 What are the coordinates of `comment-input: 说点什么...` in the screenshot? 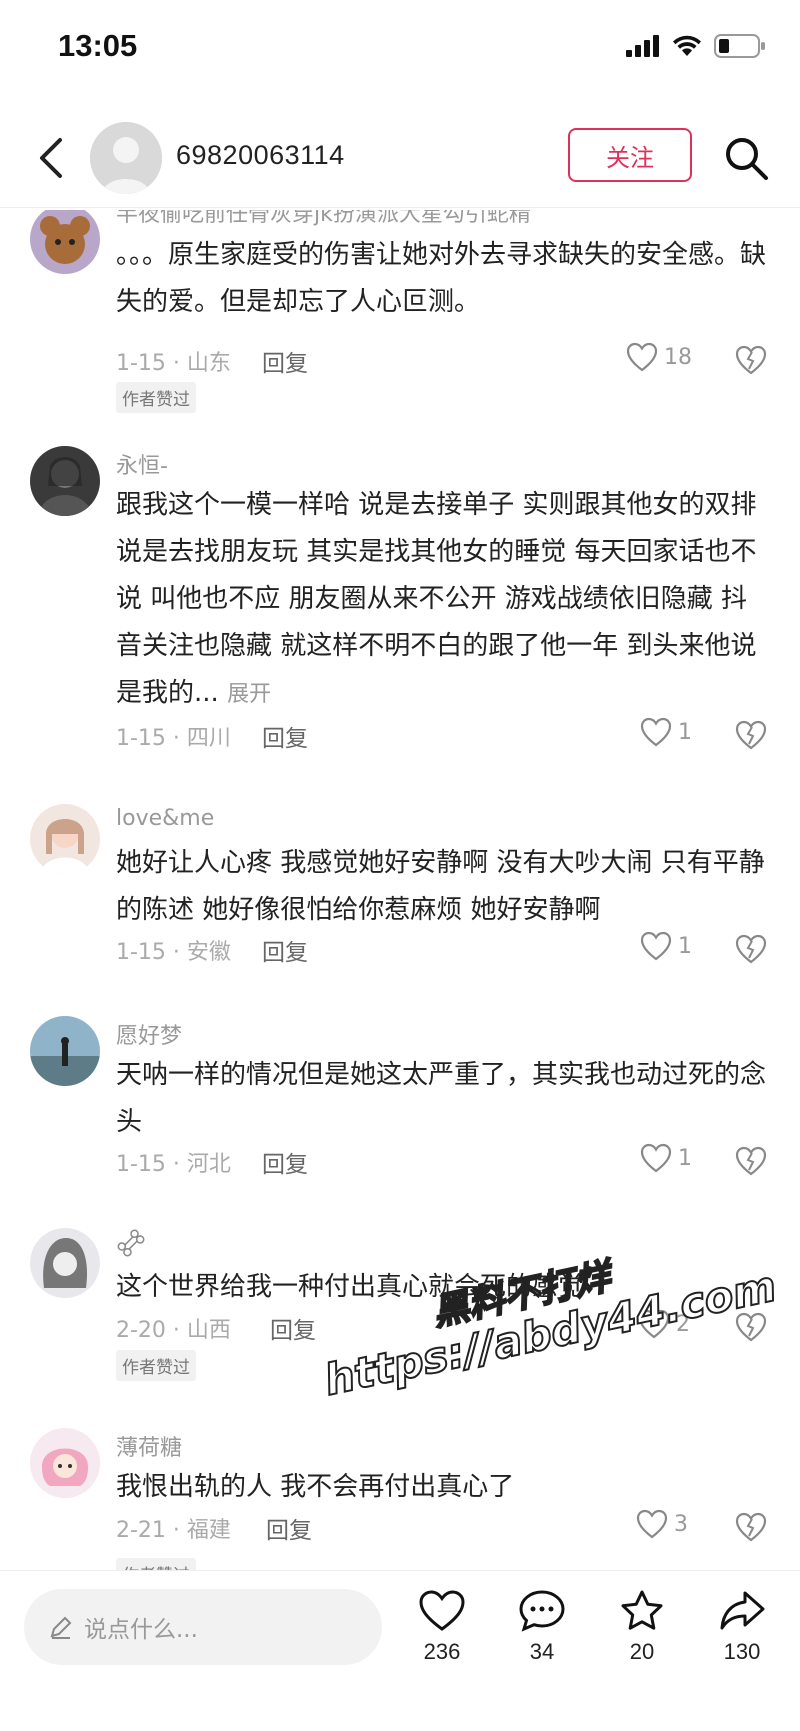 It's located at (203, 1627).